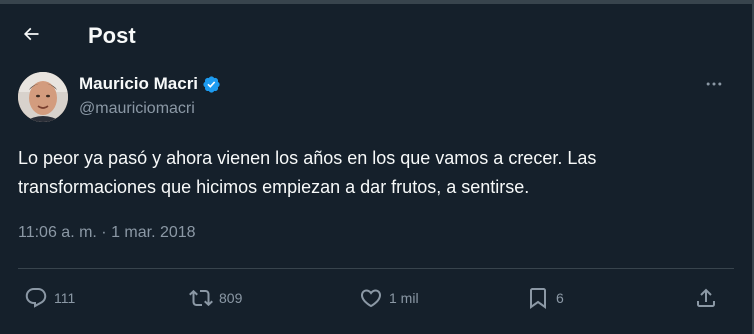 This screenshot has height=334, width=754. Describe the element at coordinates (371, 298) in the screenshot. I see `heart-icon` at that location.